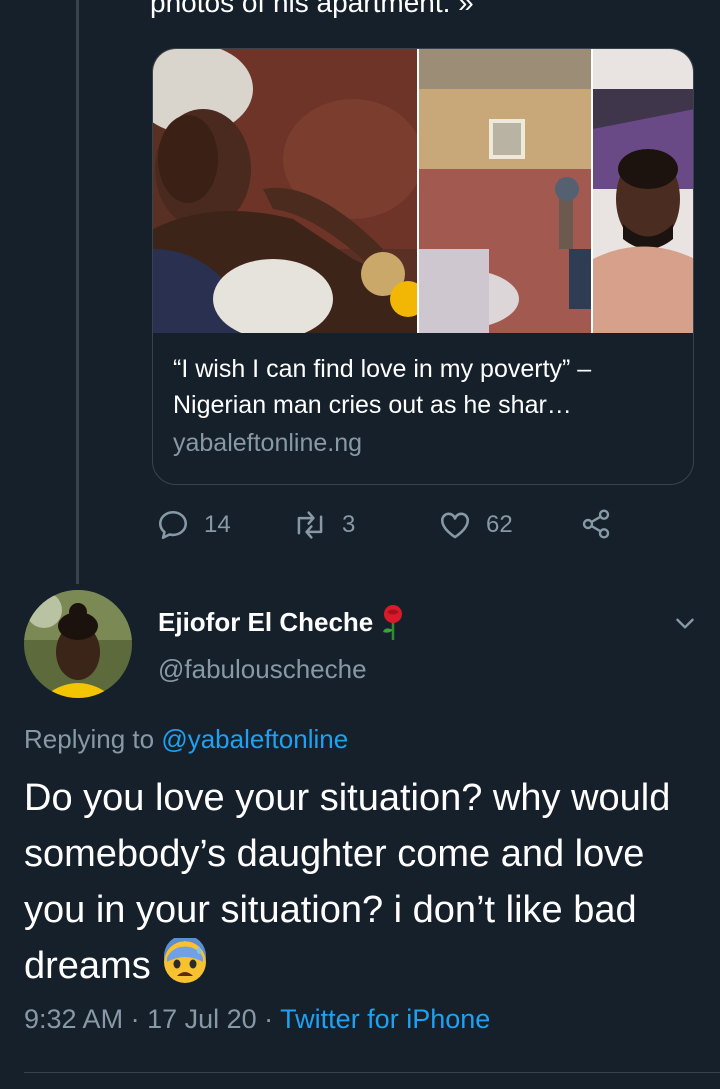 The width and height of the screenshot is (720, 1089). What do you see at coordinates (310, 525) in the screenshot?
I see `retweet-icon` at bounding box center [310, 525].